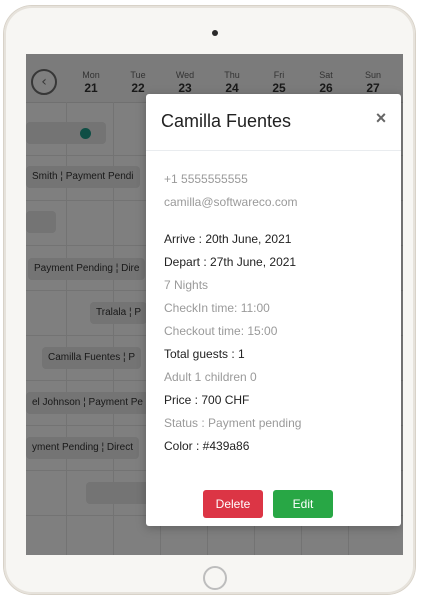 This screenshot has width=422, height=602. What do you see at coordinates (207, 400) in the screenshot?
I see `price-text: Price : 700 CHF` at bounding box center [207, 400].